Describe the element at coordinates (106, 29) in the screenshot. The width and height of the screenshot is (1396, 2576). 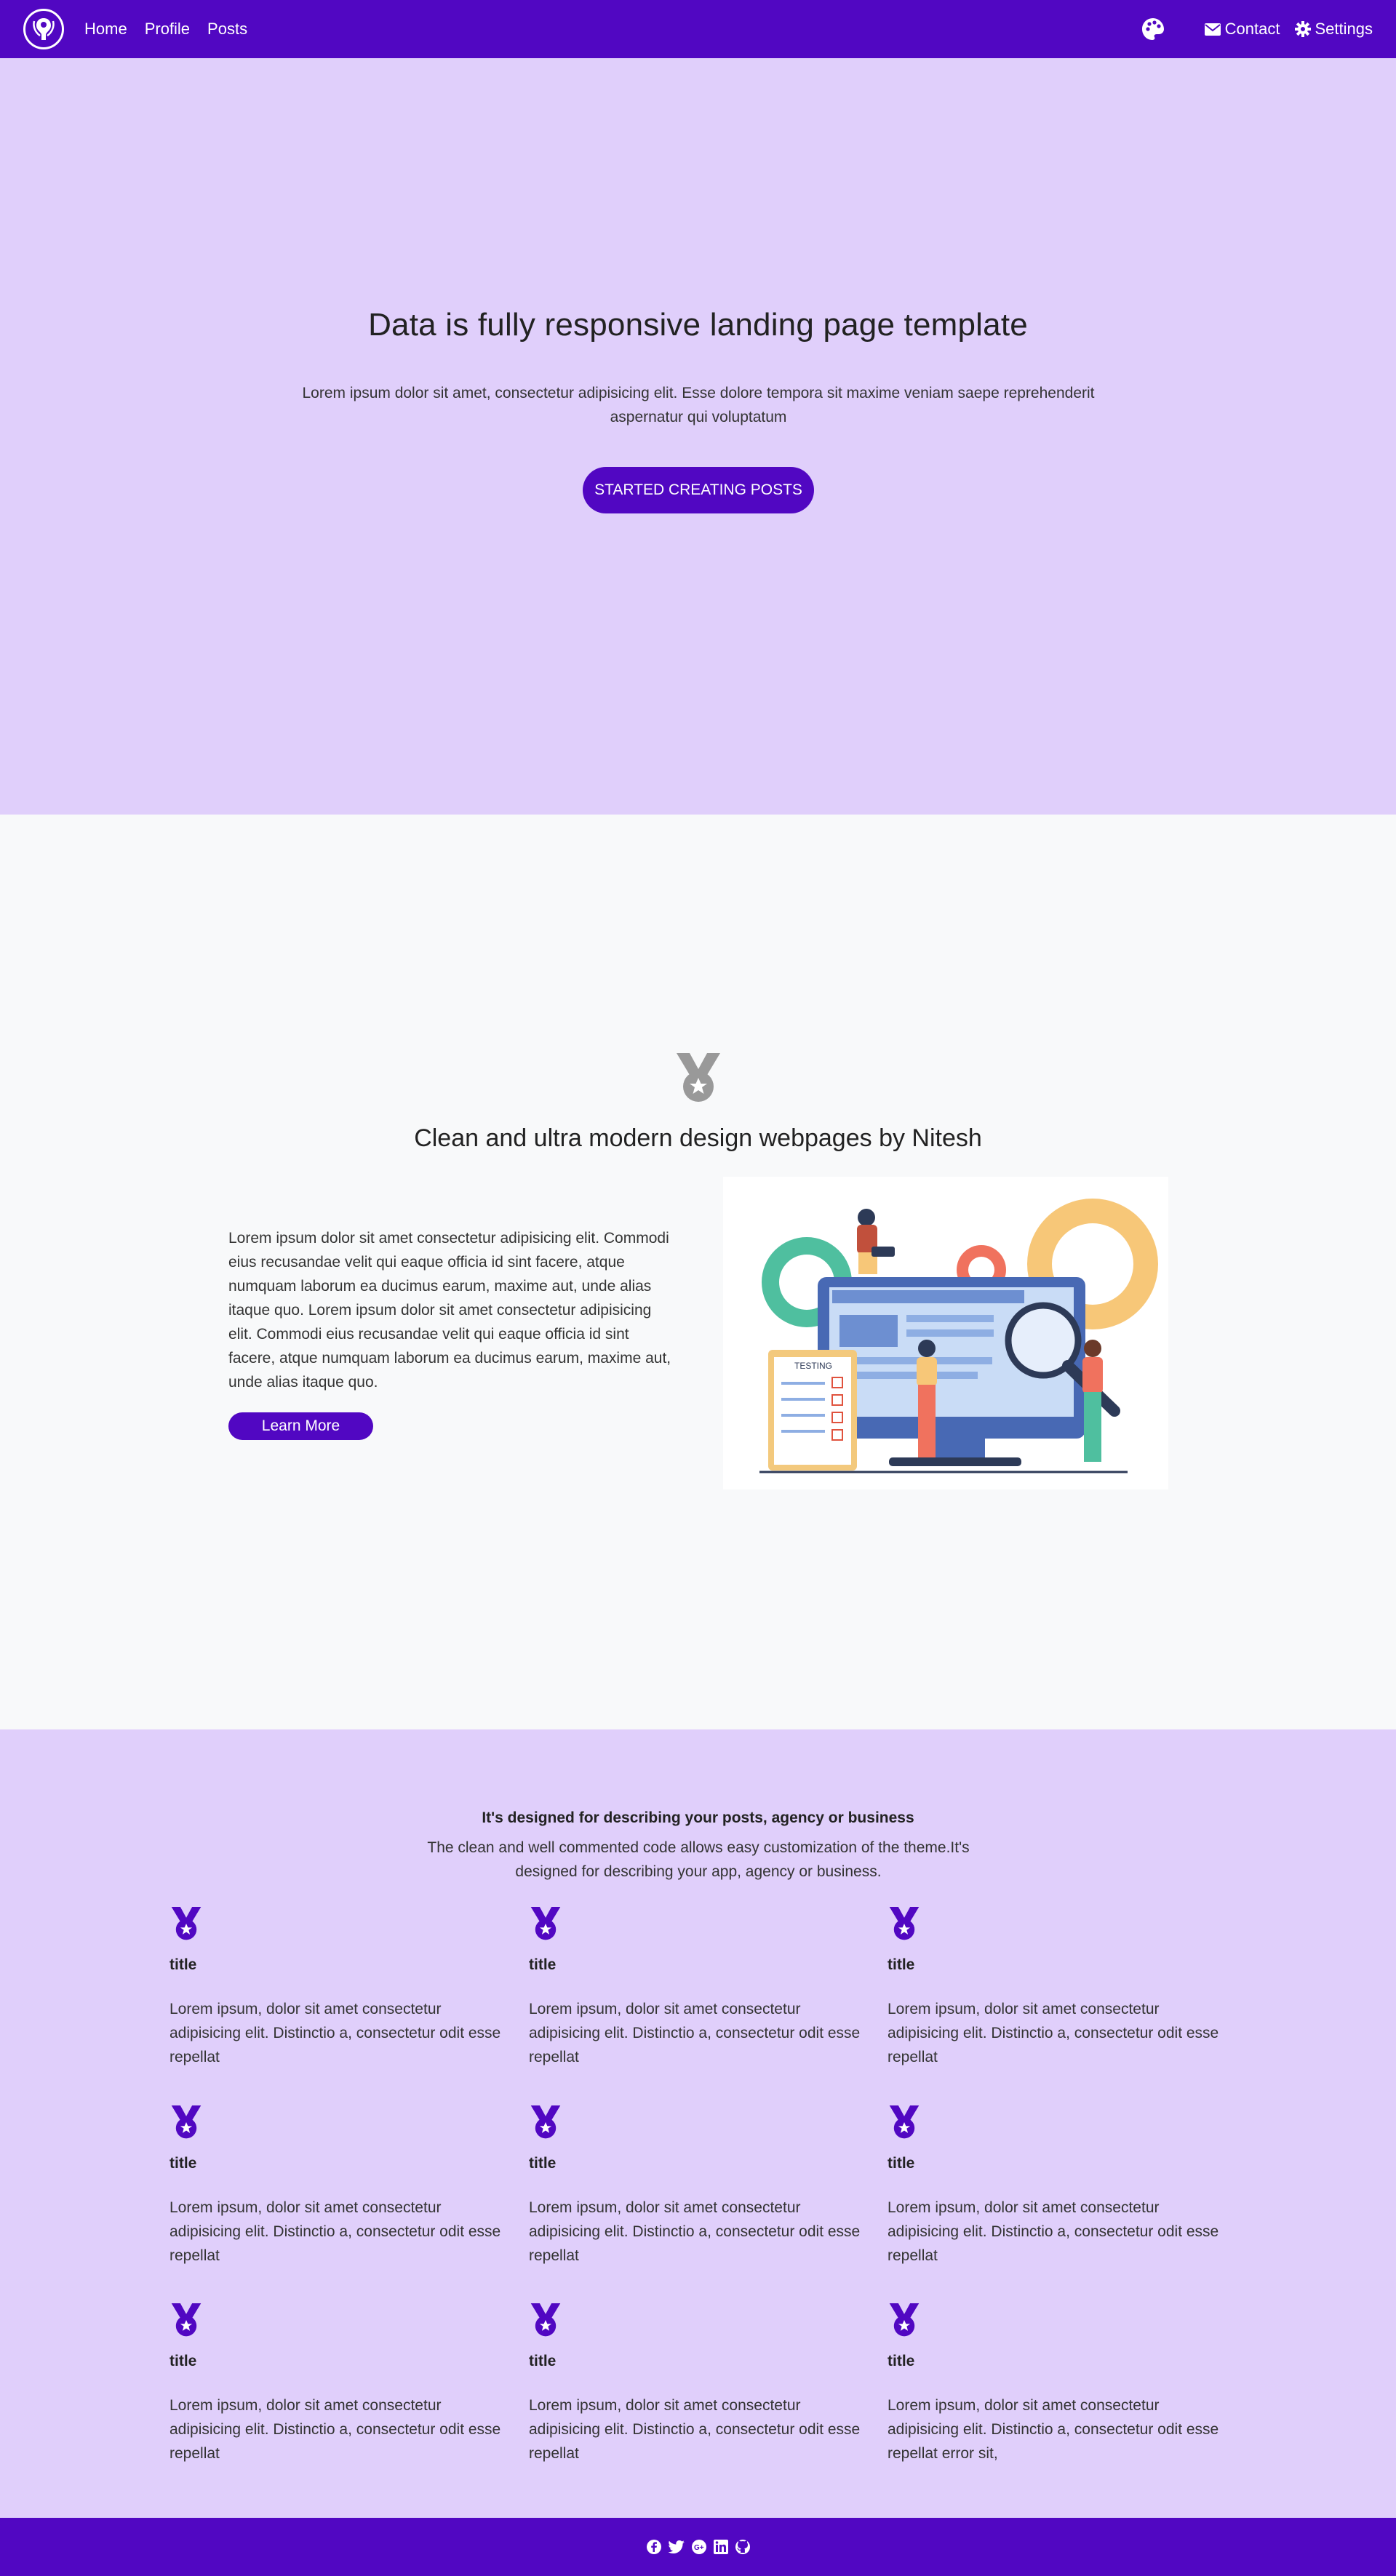
I see `nav-home-link: Home` at that location.